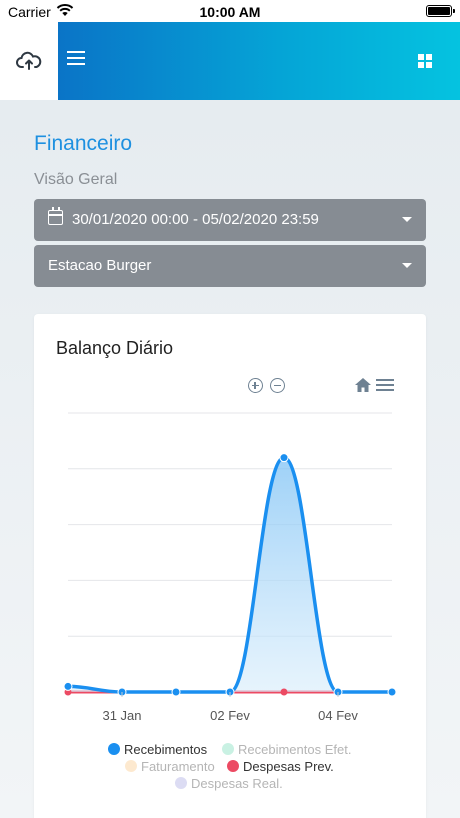  I want to click on cloud-upload-icon, so click(29, 60).